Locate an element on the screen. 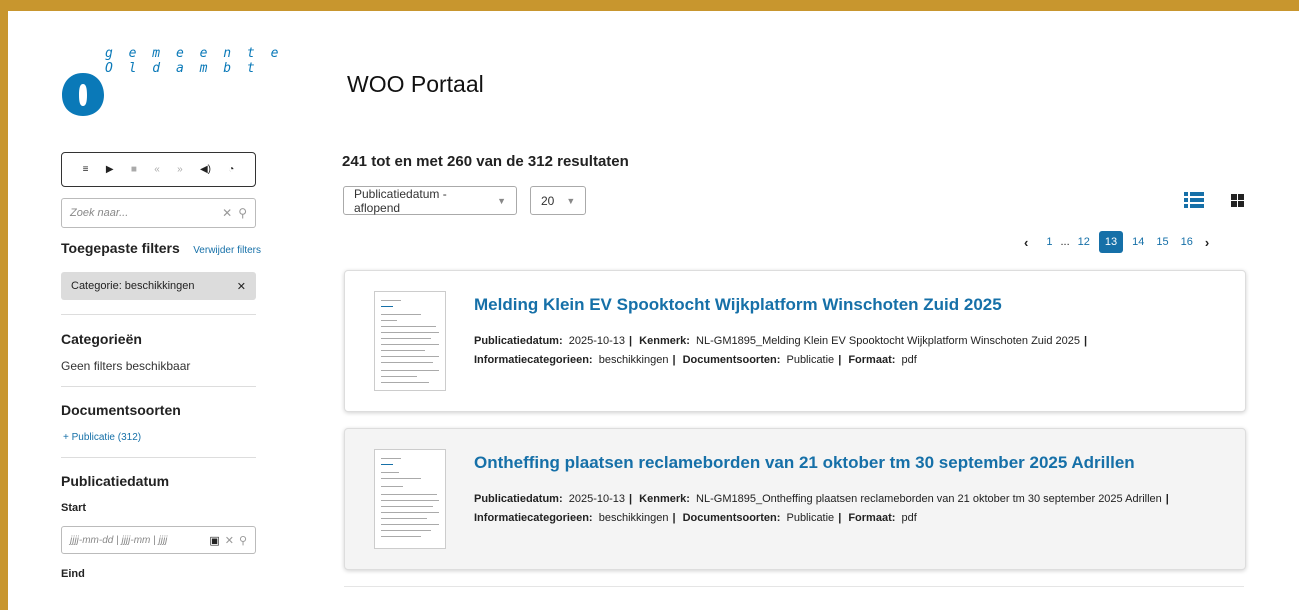 This screenshot has width=1299, height=610. page-link-current: 13 is located at coordinates (1111, 242).